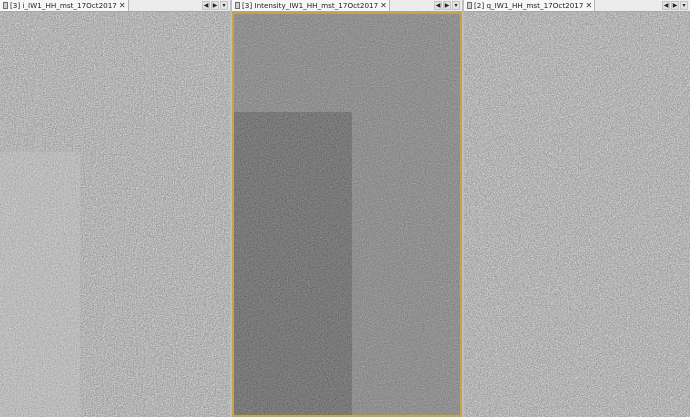 The height and width of the screenshot is (417, 690). I want to click on tab-i-band: [3] i_IW1_HH_mst_17Oct2017 ✕, so click(64, 5).